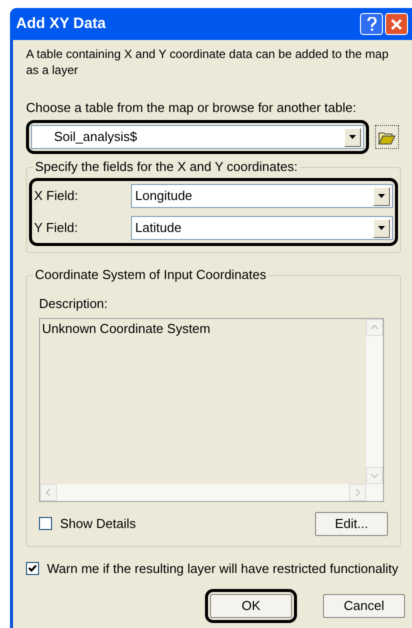 This screenshot has height=628, width=412. I want to click on help-icon, so click(371, 24).